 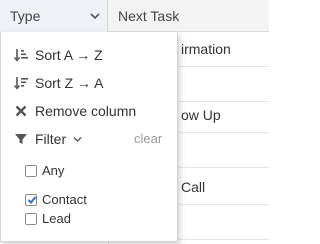 What do you see at coordinates (148, 16) in the screenshot?
I see `column-next-task-label: Next Task` at bounding box center [148, 16].